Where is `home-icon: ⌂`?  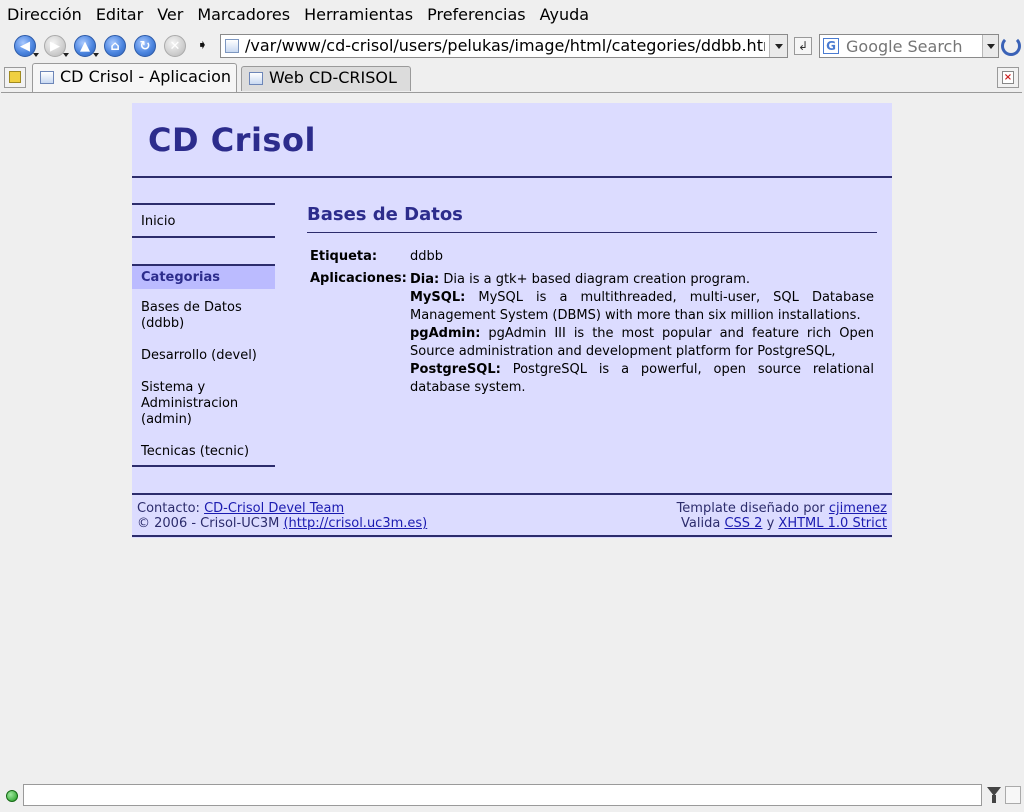
home-icon: ⌂ is located at coordinates (115, 46).